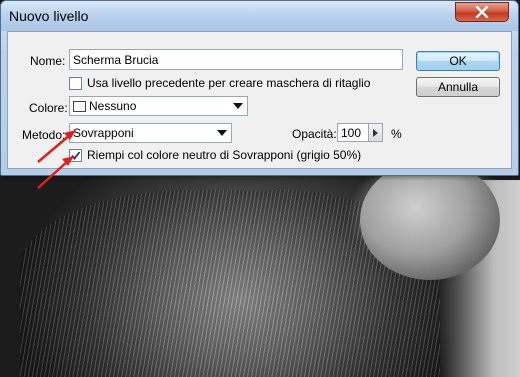 This screenshot has height=377, width=520. I want to click on checkmark-icon, so click(76, 155).